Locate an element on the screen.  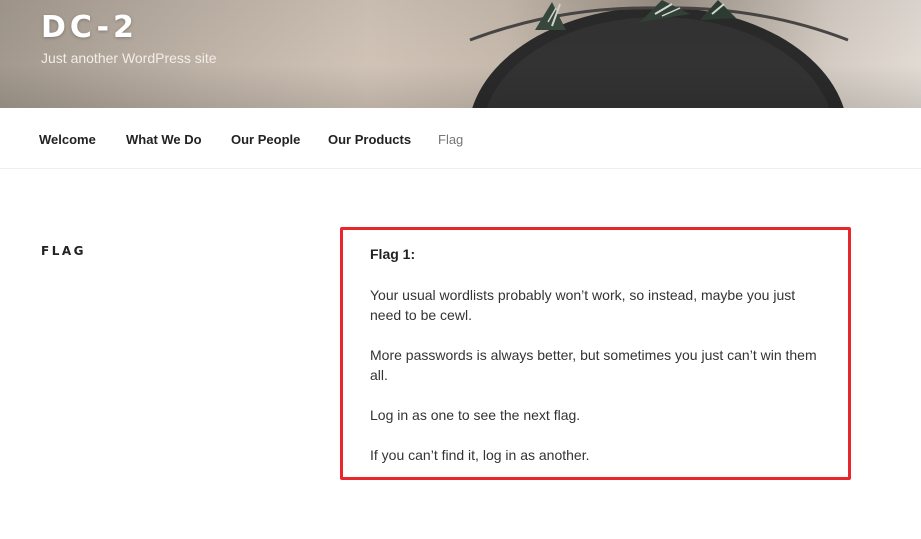
nav-item-our-products: Our Products is located at coordinates (369, 139).